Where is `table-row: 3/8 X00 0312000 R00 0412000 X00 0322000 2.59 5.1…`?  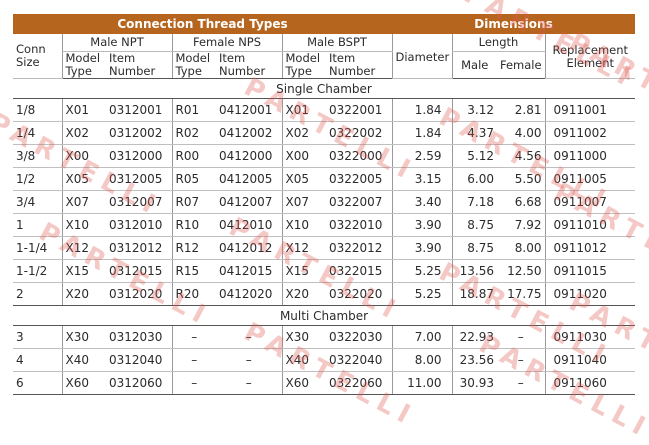
table-row: 3/8 X00 0312000 R00 0412000 X00 0322000 2.59 5.1… is located at coordinates (324, 156).